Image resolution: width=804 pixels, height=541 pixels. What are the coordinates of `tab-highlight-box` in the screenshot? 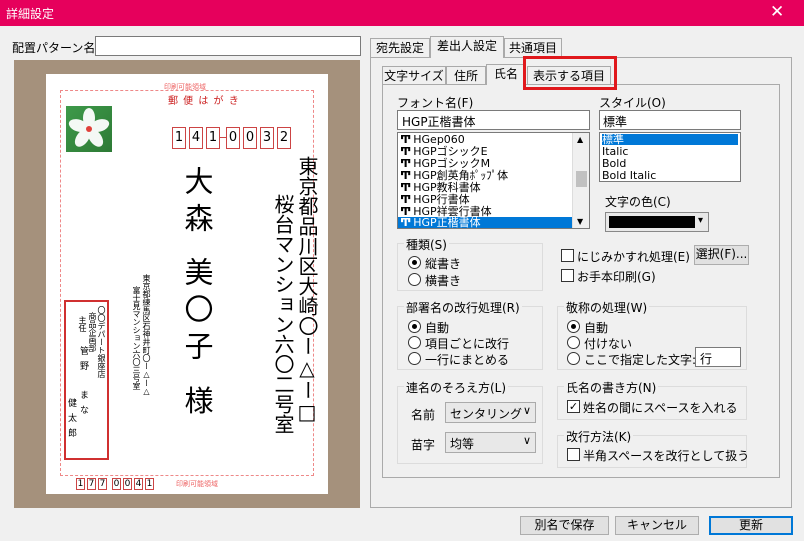 It's located at (570, 73).